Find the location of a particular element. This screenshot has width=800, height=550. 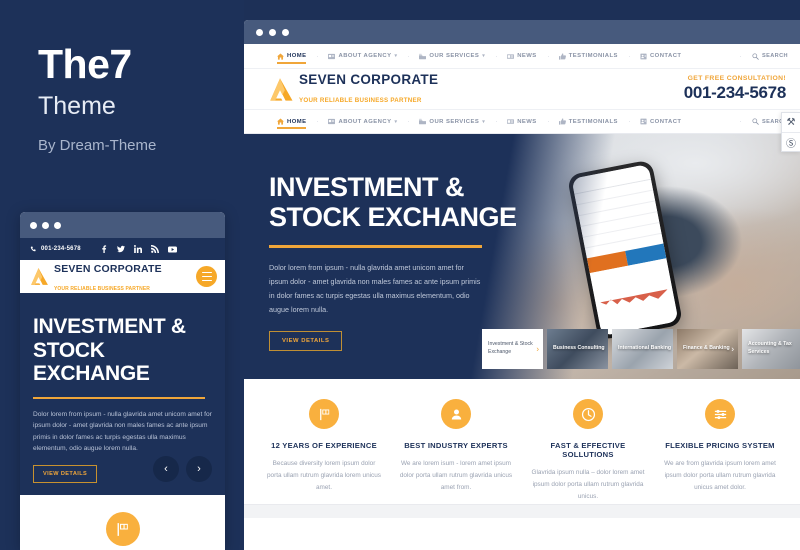

feature-title: FAST & EFFECTIVE SOLLUTIONS is located at coordinates (588, 450).